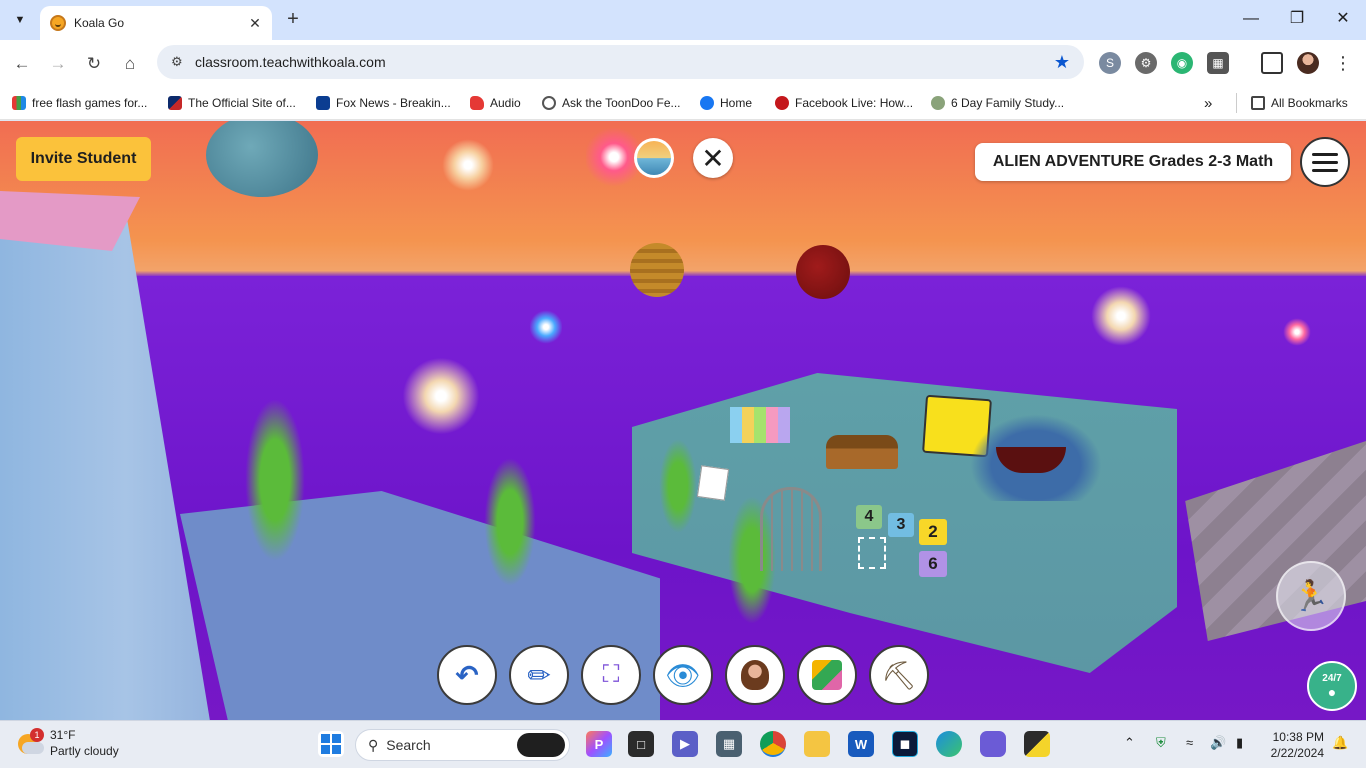  I want to click on restore-window-button: ❐, so click(1297, 19).